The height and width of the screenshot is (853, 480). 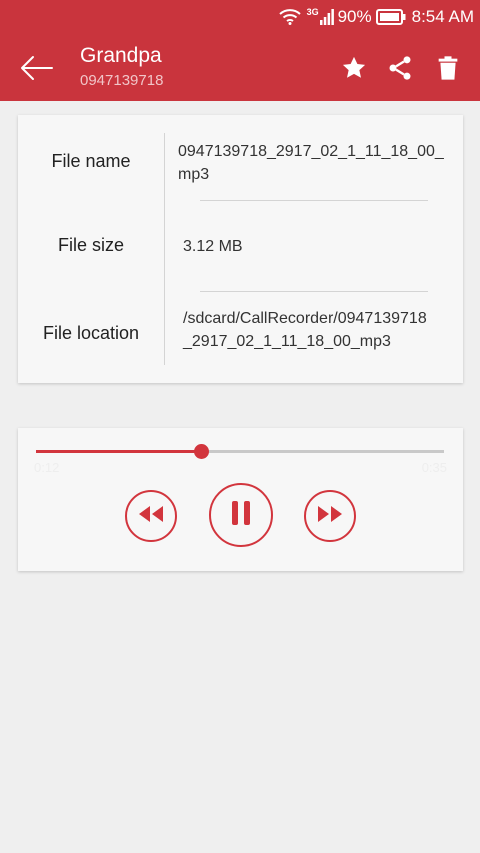 What do you see at coordinates (311, 163) in the screenshot?
I see `file-name-value: 0947139718_2917_02_1_11_18_00_mp3` at bounding box center [311, 163].